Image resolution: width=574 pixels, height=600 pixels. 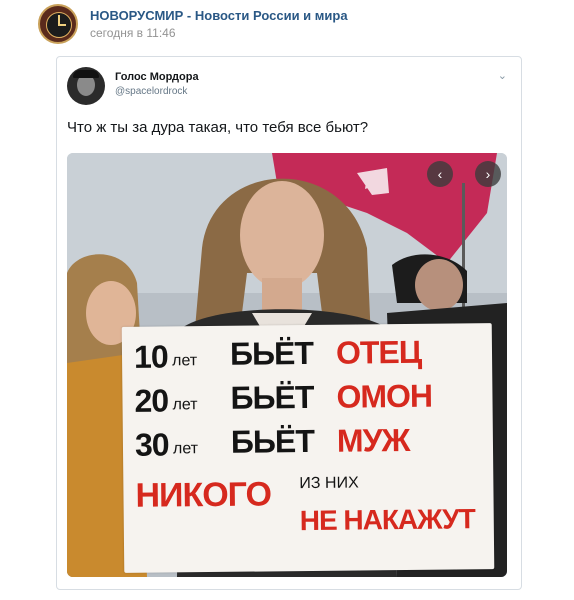 I want to click on sign-bottom-end: НЕ НАКАЖУТ, so click(x=387, y=520).